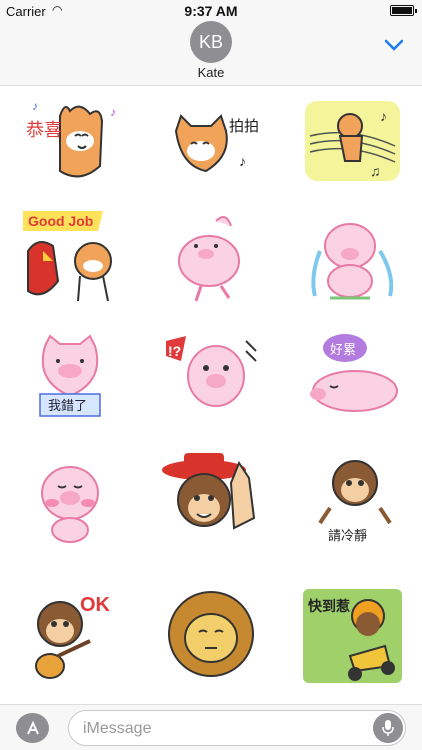 Image resolution: width=422 pixels, height=750 pixels. Describe the element at coordinates (208, 491) in the screenshot. I see `monkey-thumbs-up-sticker` at that location.